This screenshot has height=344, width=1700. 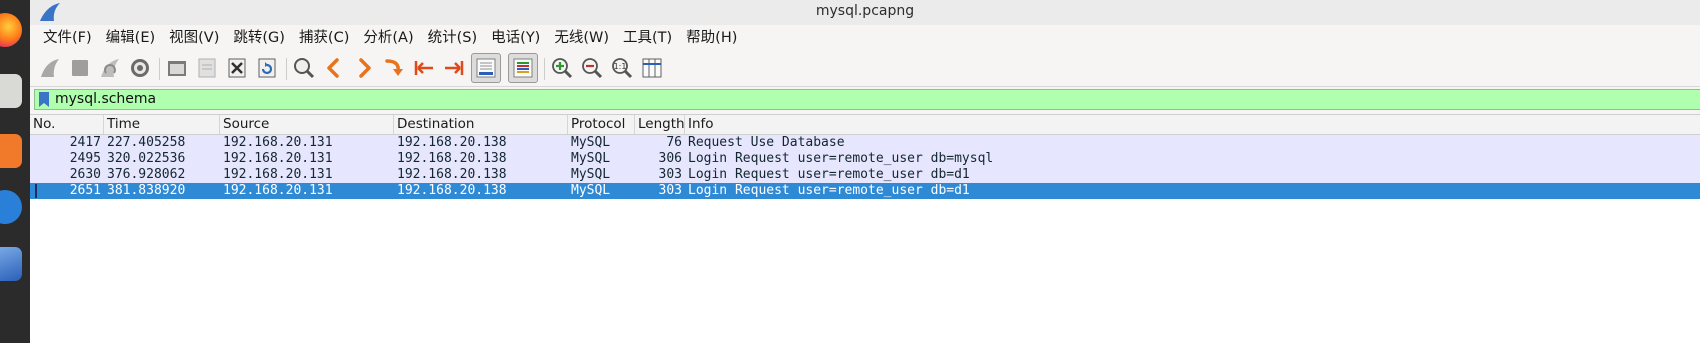 I want to click on stop-capture-icon, so click(x=80, y=68).